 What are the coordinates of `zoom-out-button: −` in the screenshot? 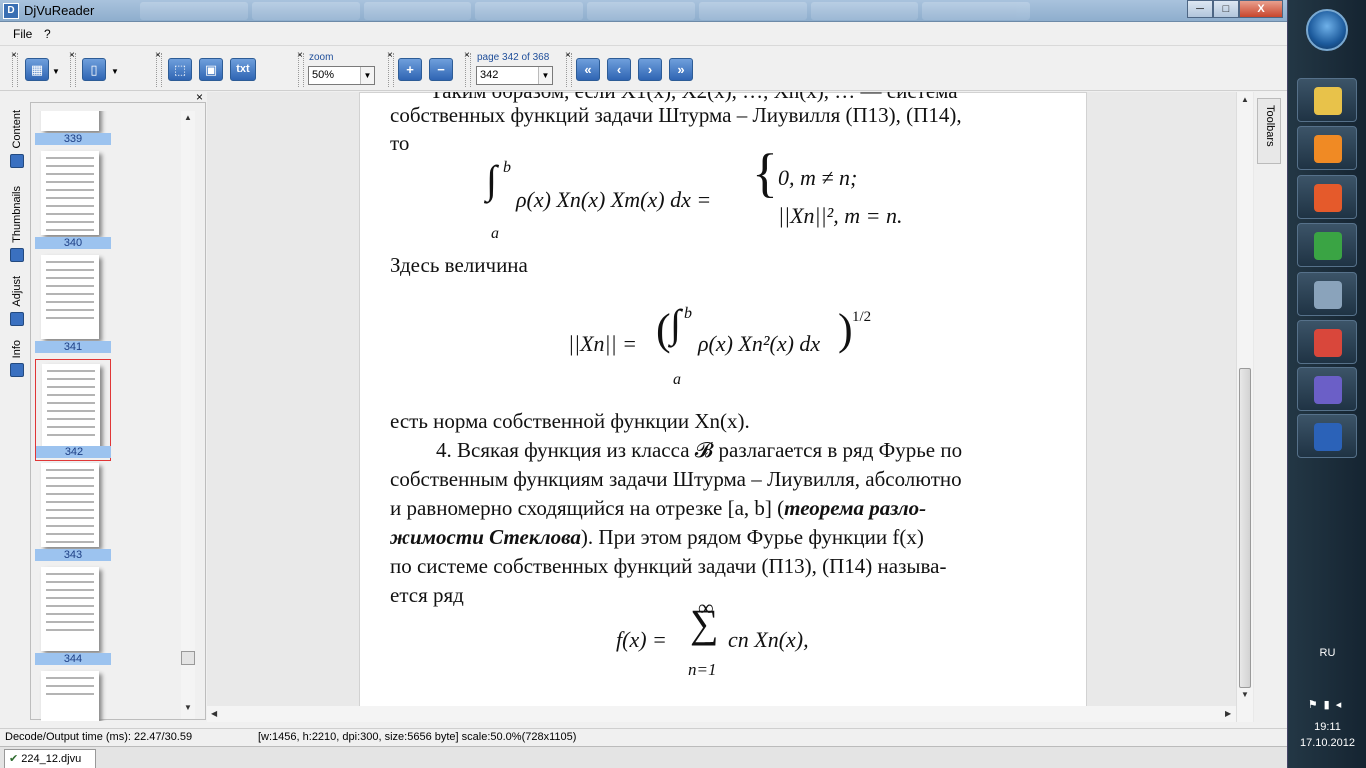 It's located at (441, 69).